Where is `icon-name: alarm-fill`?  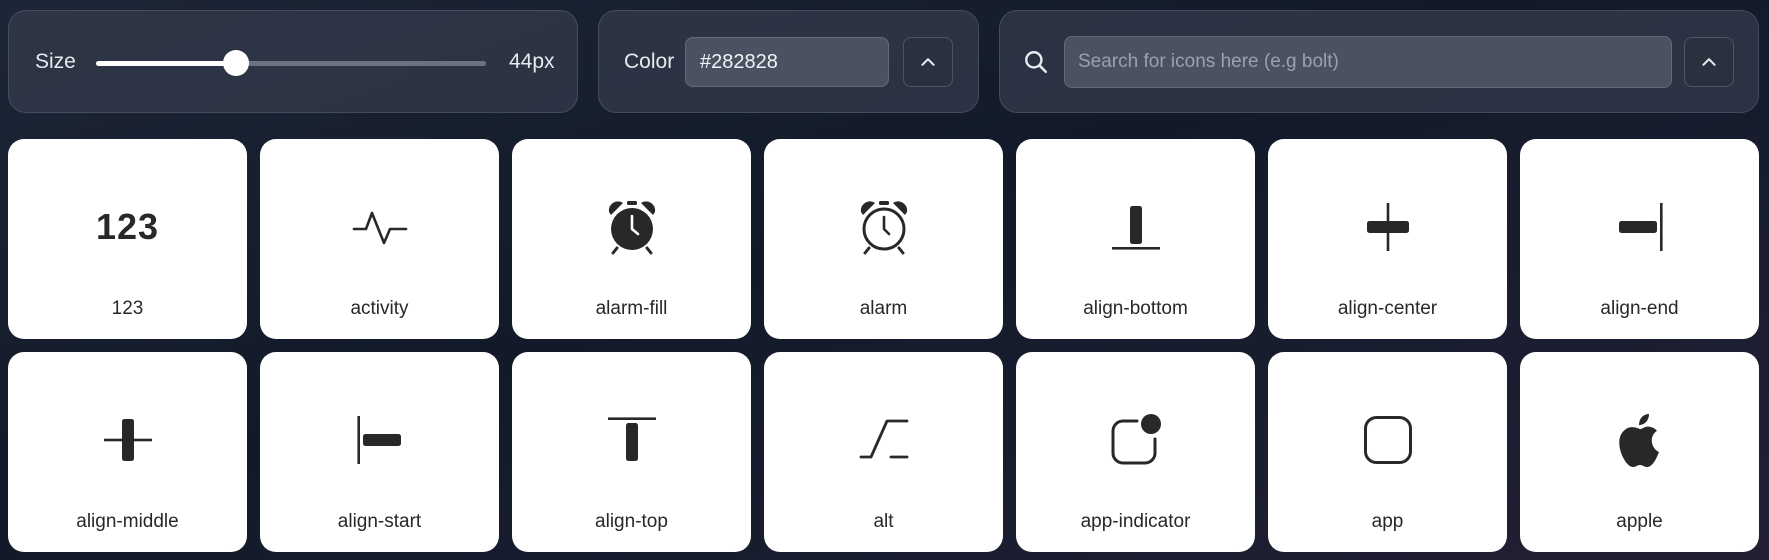
icon-name: alarm-fill is located at coordinates (631, 308).